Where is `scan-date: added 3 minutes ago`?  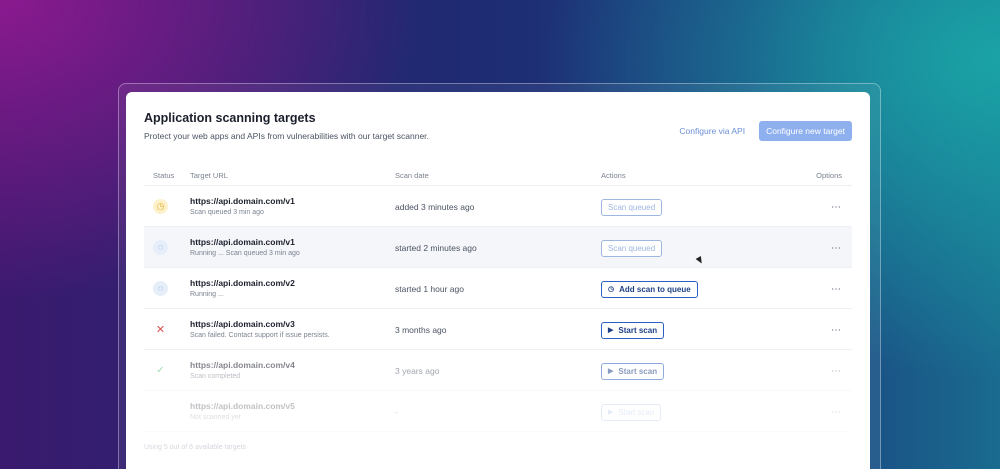
scan-date: added 3 minutes ago is located at coordinates (435, 207).